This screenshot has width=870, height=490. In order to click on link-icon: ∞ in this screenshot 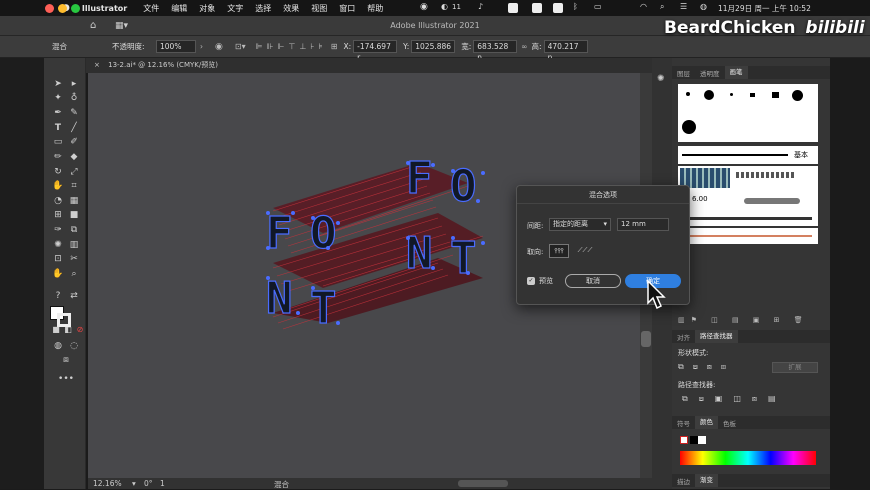, I will do `click(524, 46)`.